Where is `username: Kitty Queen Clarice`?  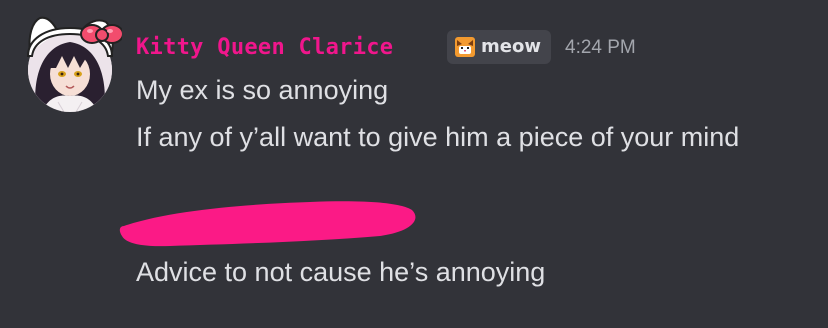
username: Kitty Queen Clarice is located at coordinates (264, 48).